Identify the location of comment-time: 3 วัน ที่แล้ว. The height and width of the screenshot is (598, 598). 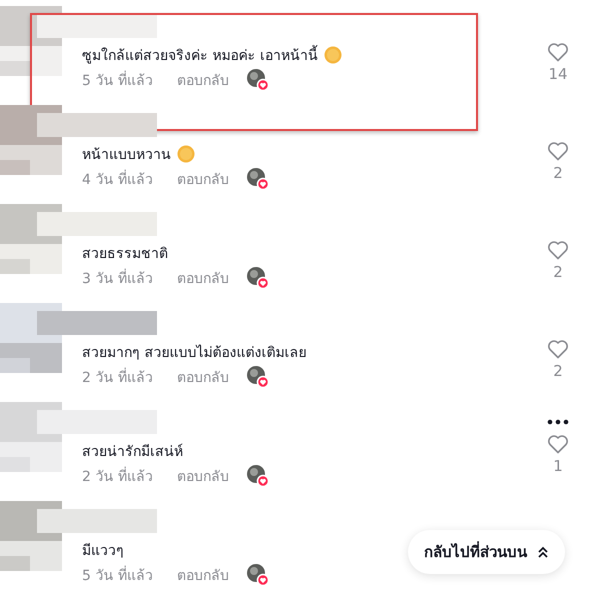
(129, 278).